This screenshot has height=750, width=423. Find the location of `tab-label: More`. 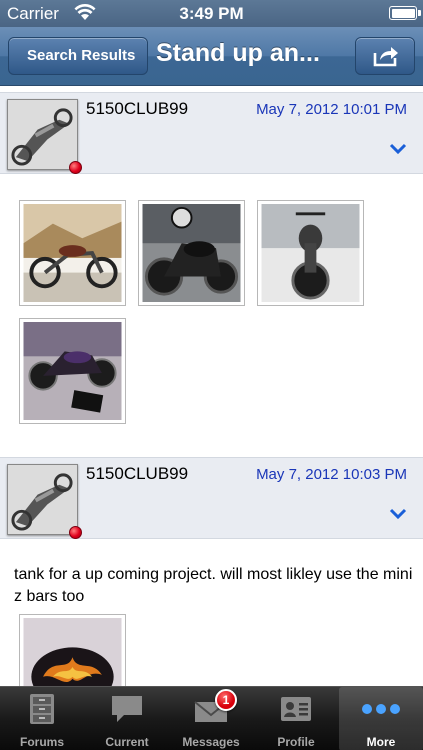

tab-label: More is located at coordinates (381, 742).